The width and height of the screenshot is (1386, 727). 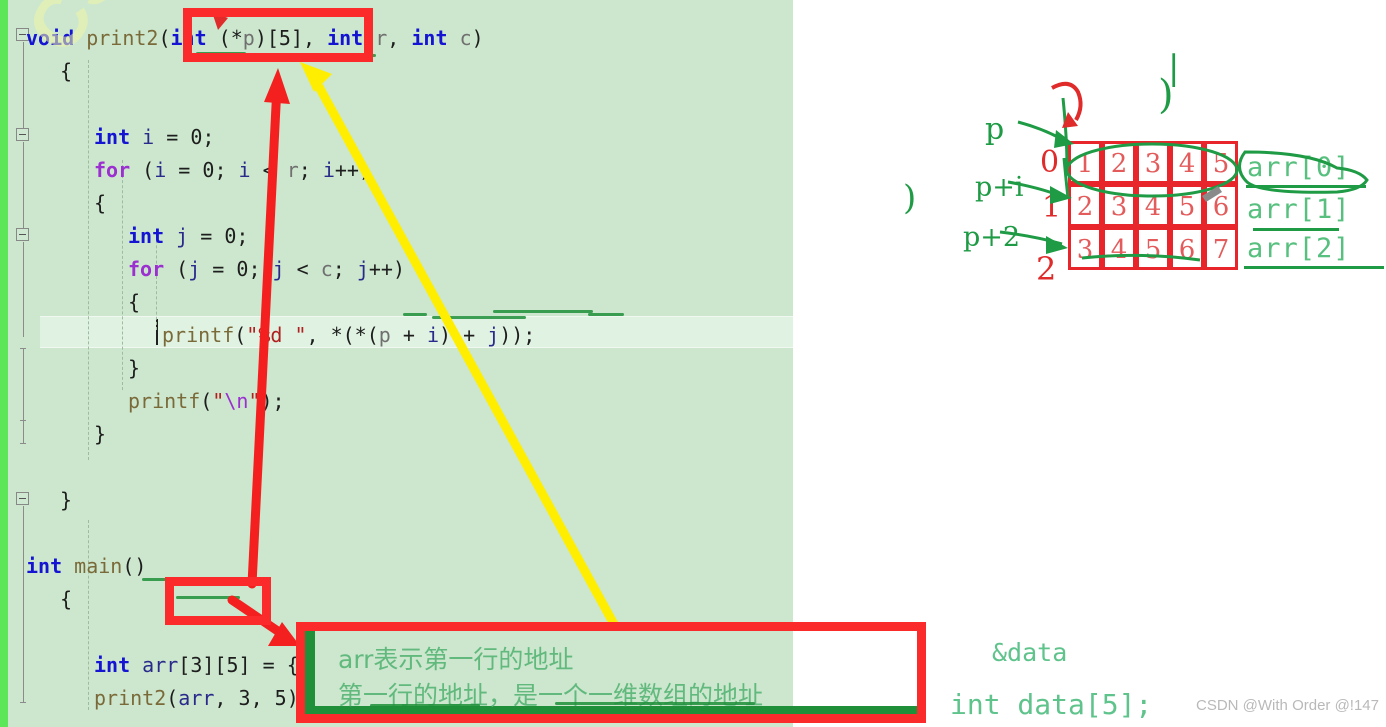 I want to click on row-label-arr1: arr[1], so click(x=1299, y=209).